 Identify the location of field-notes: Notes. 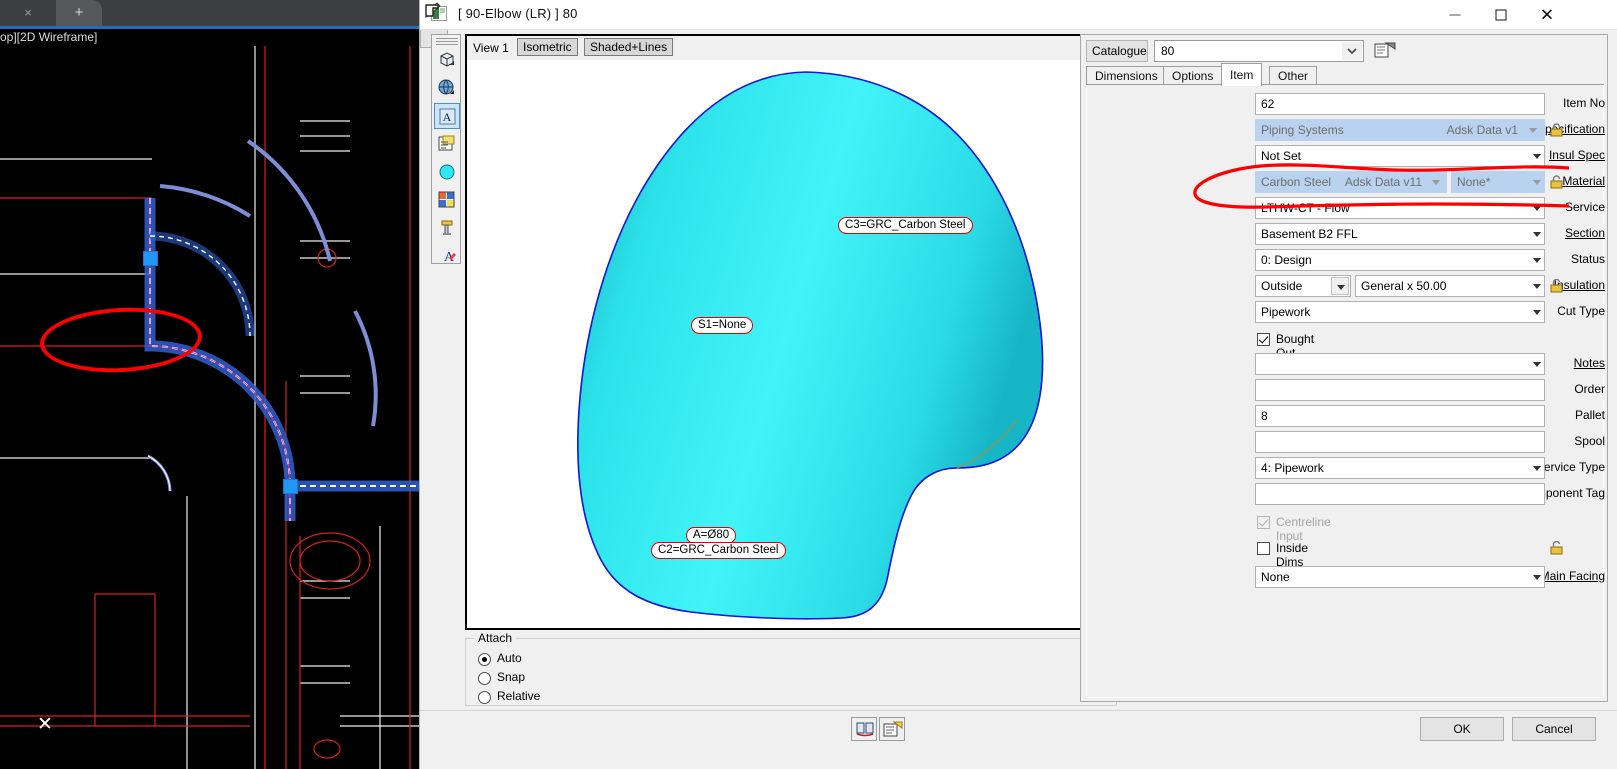
(1346, 364).